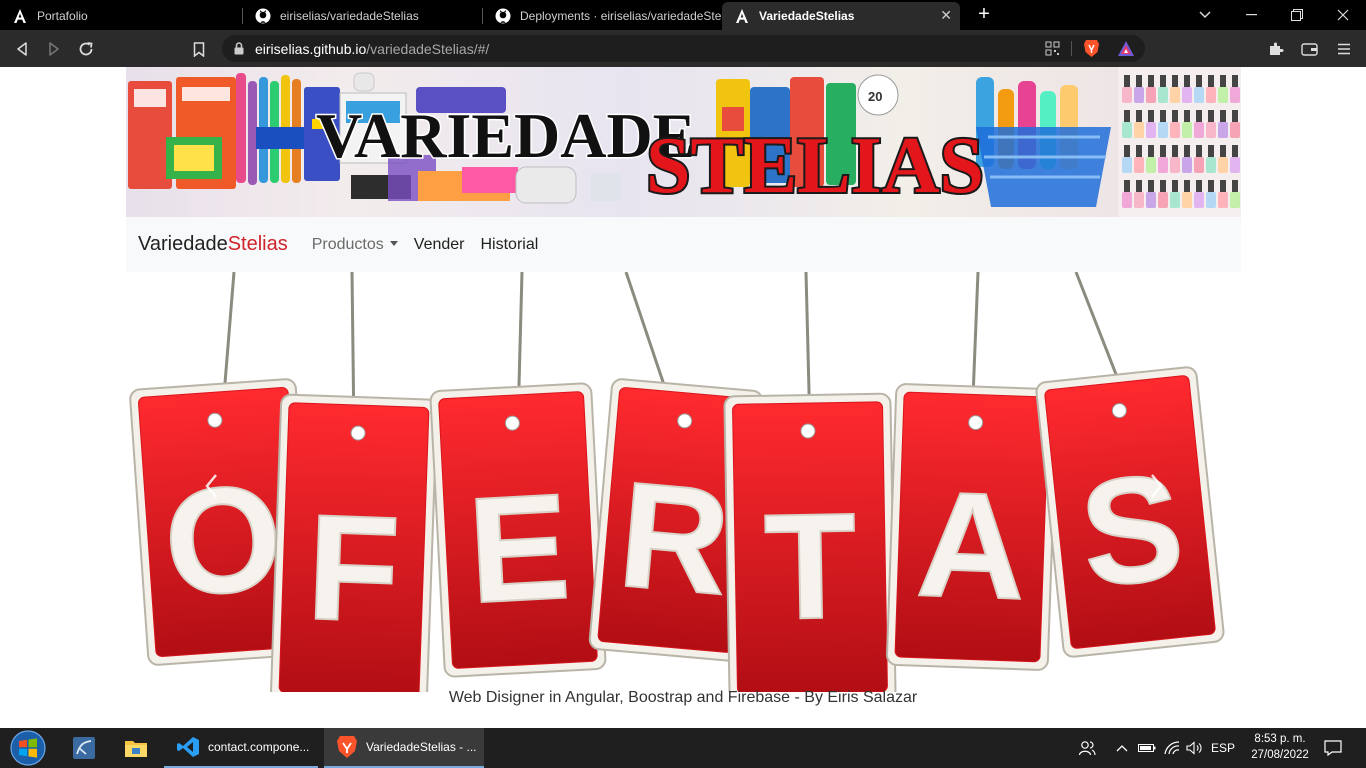  What do you see at coordinates (1126, 51) in the screenshot?
I see `brave-rewards-icon` at bounding box center [1126, 51].